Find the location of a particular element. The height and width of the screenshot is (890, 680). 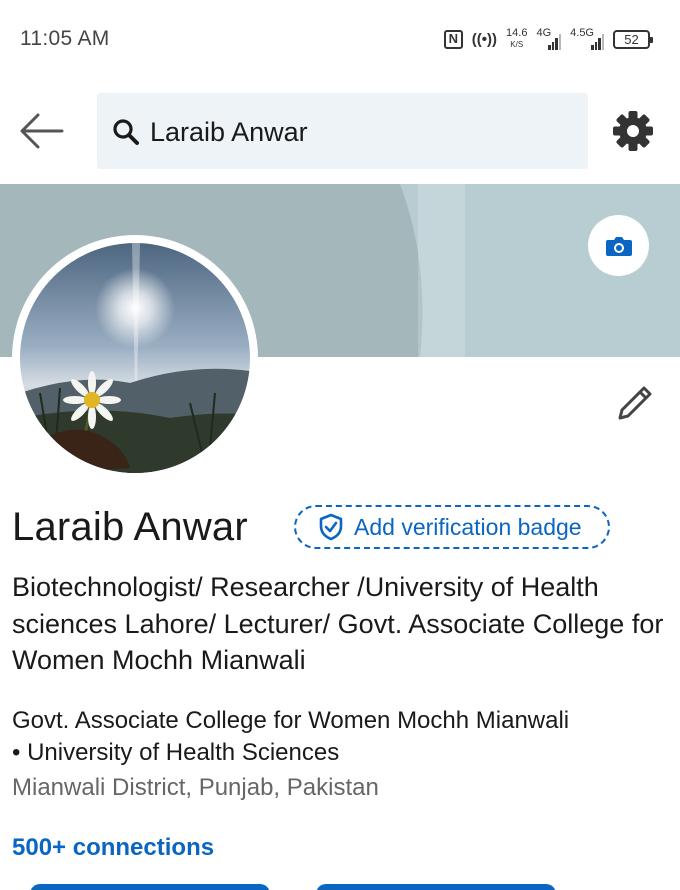

avatar is located at coordinates (135, 358).